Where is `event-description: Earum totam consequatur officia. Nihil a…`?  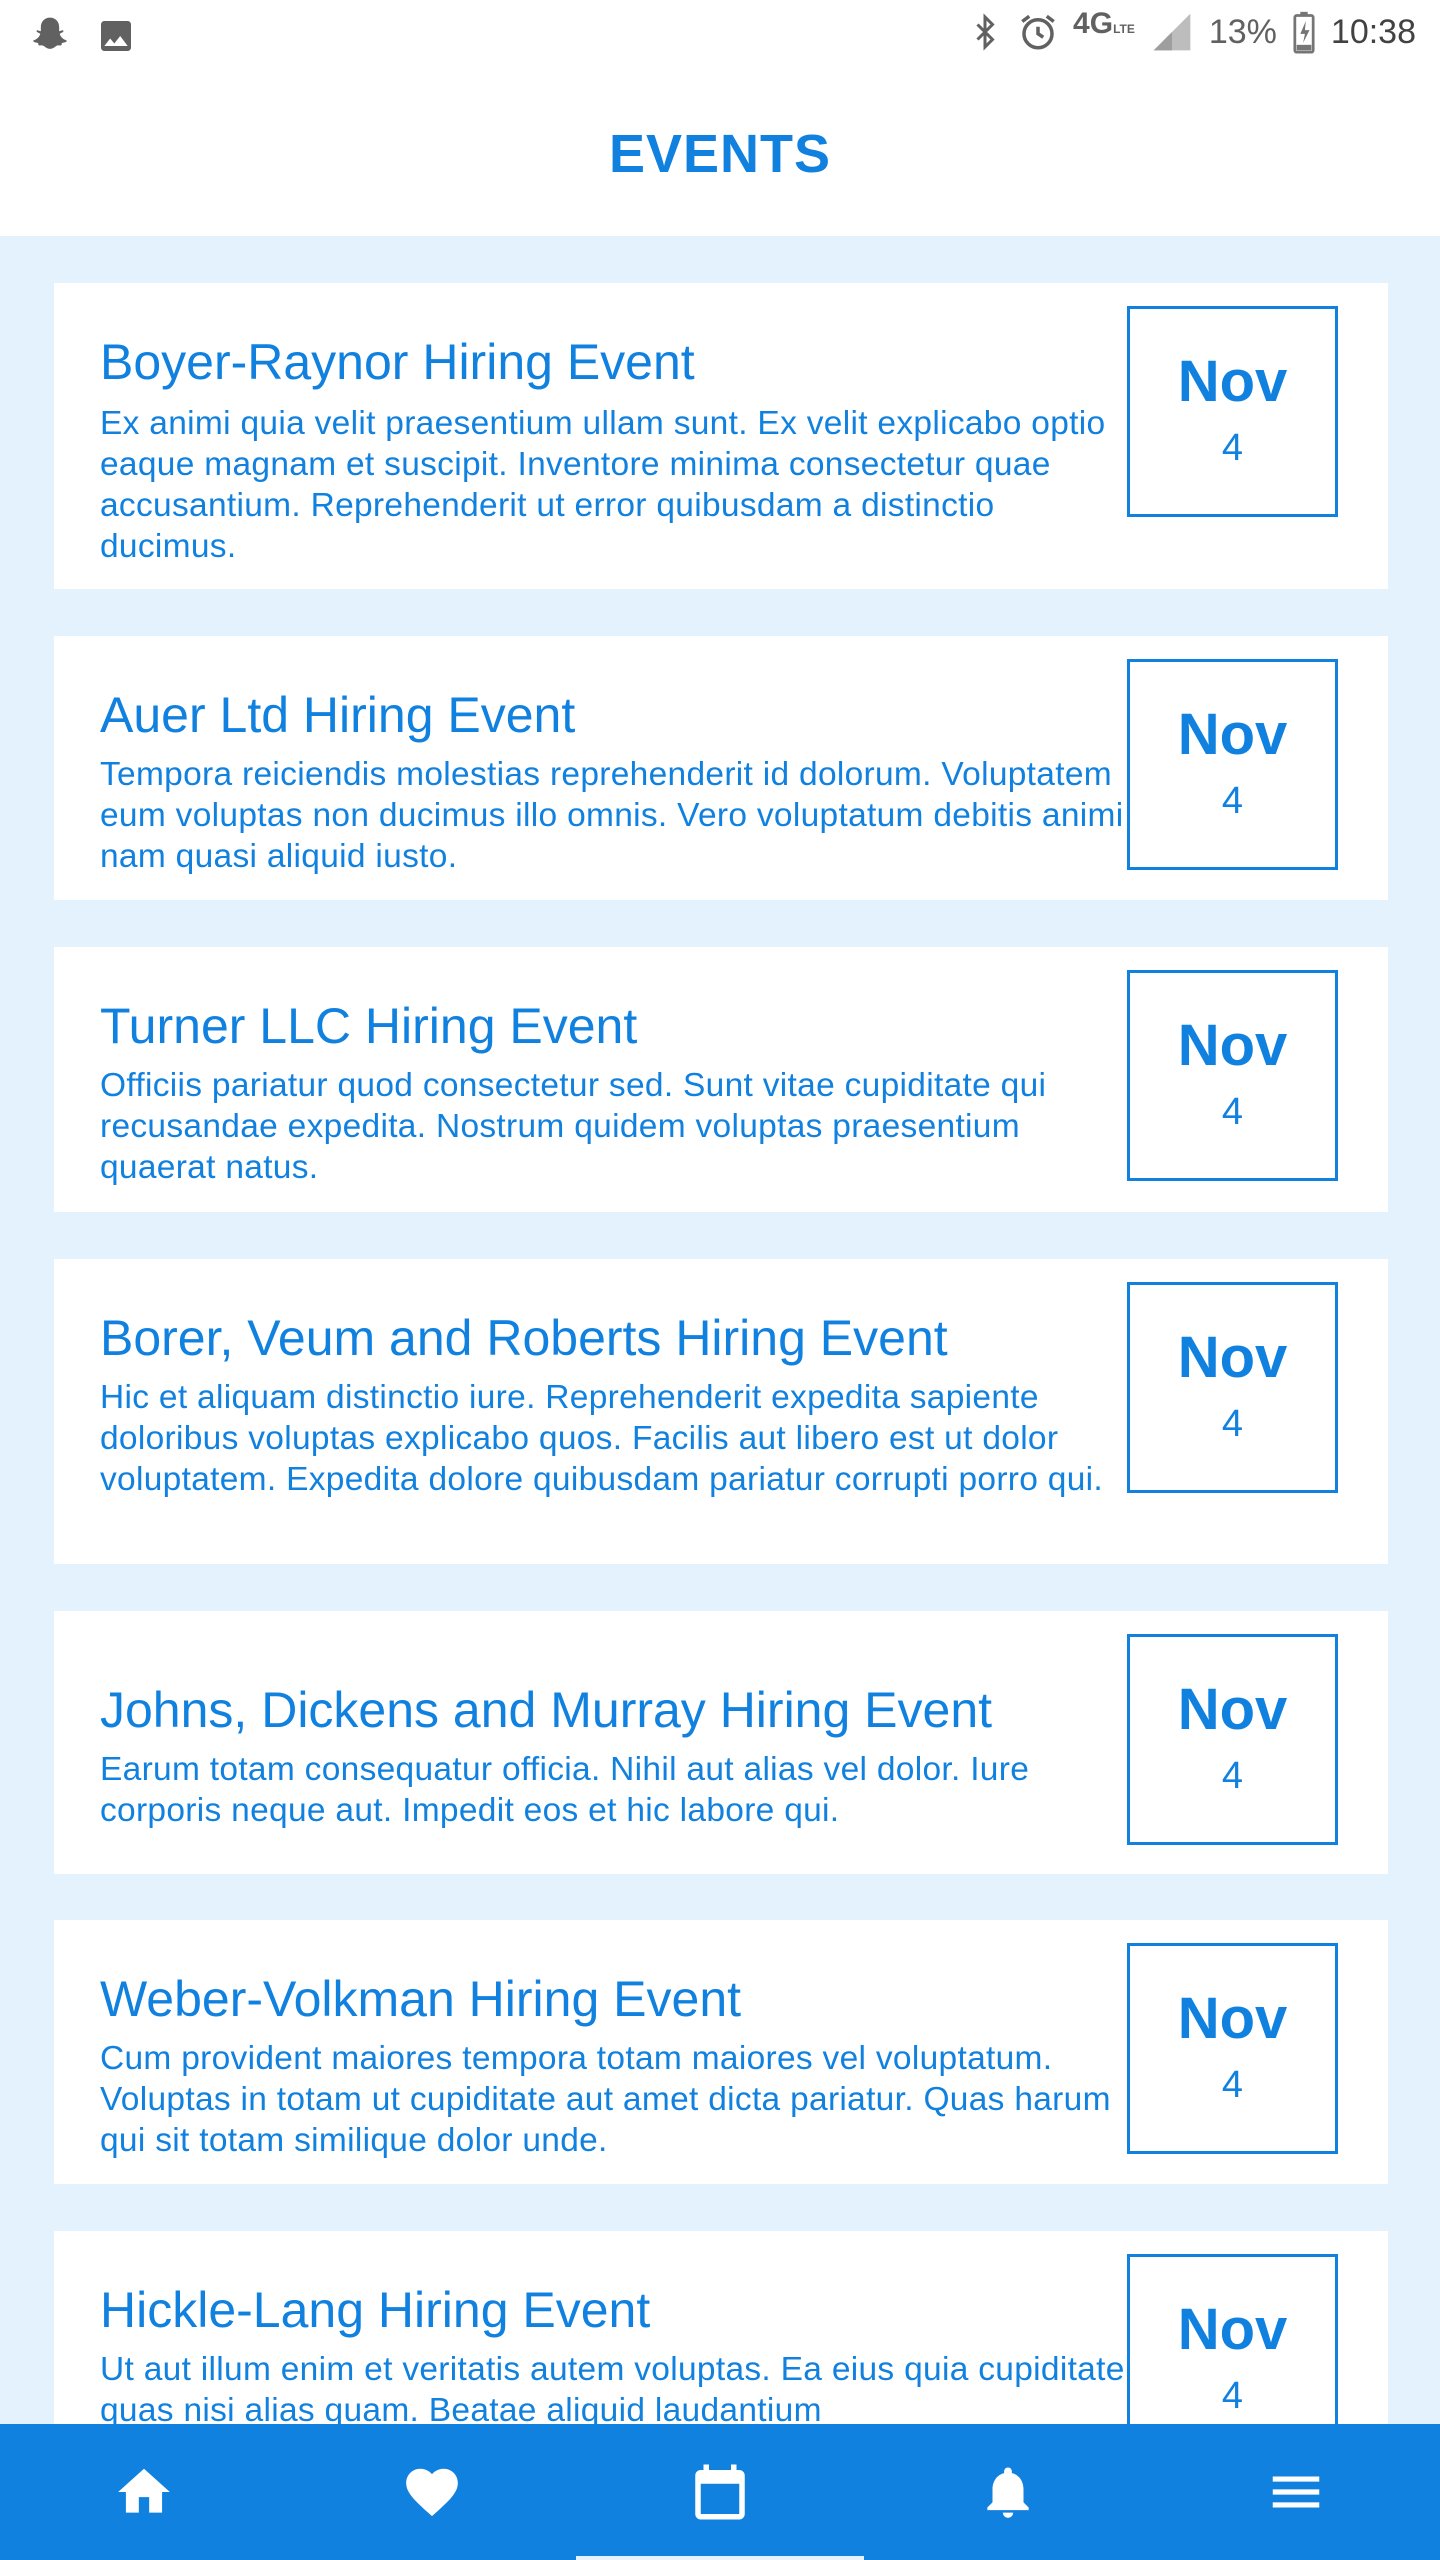
event-description: Earum totam consequatur officia. Nihil a… is located at coordinates (565, 1790).